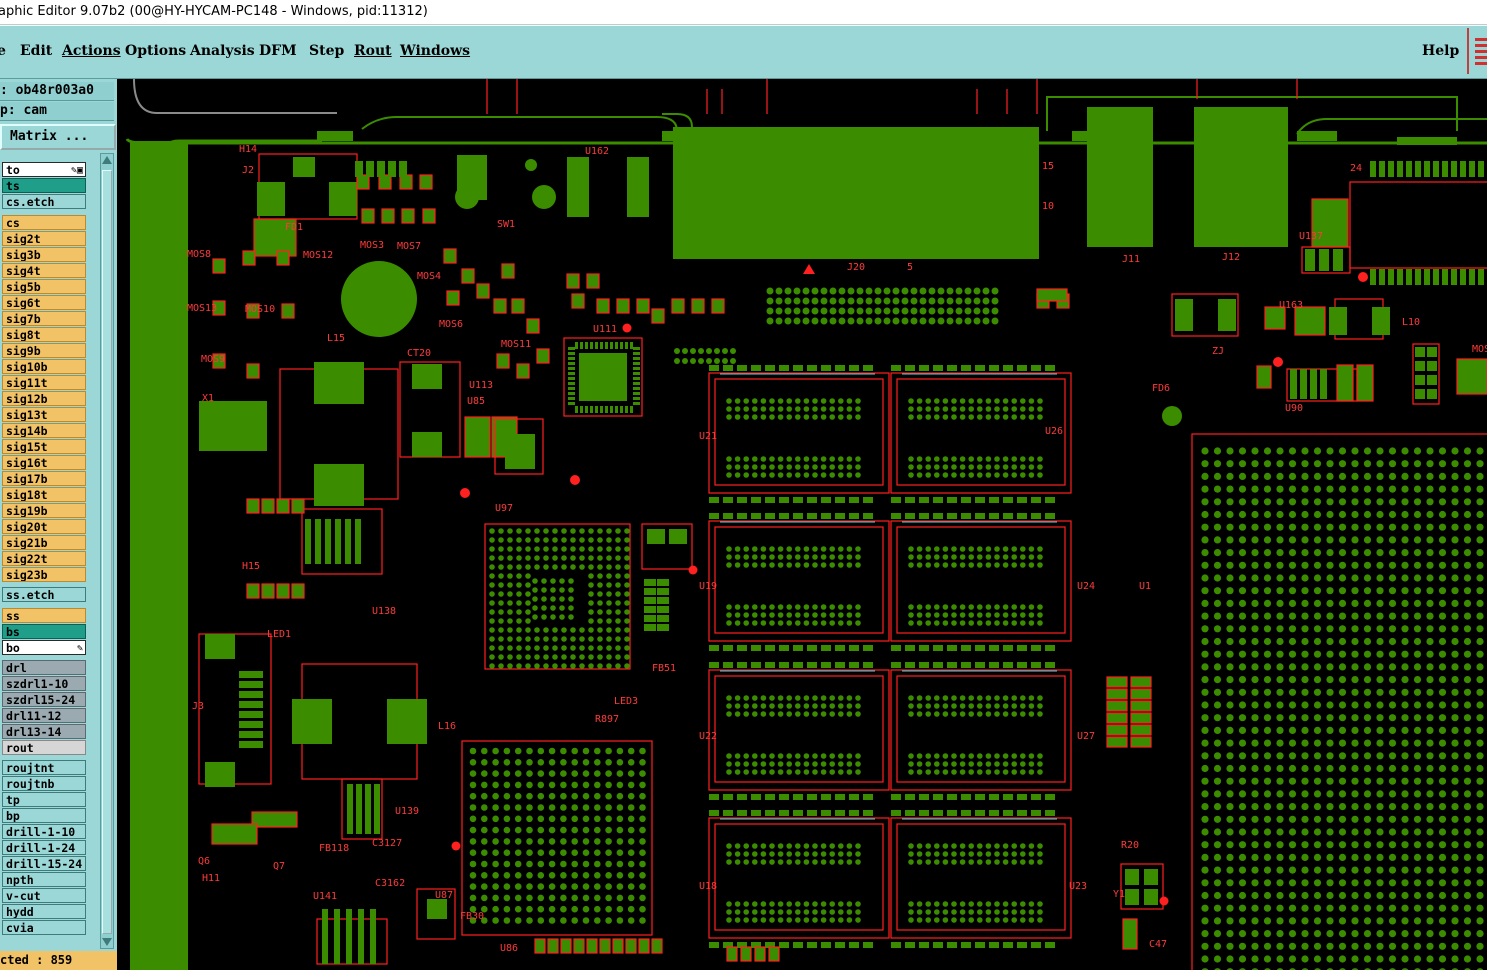  I want to click on layer-sig17b: sig17b, so click(44, 478).